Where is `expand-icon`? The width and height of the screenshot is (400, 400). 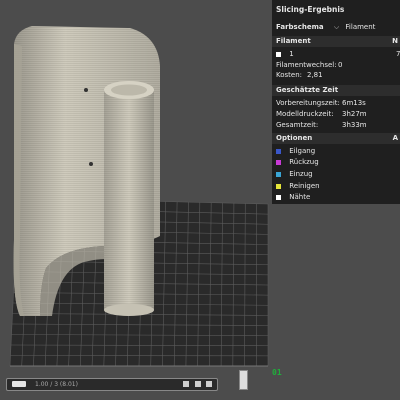
expand-icon is located at coordinates (209, 384).